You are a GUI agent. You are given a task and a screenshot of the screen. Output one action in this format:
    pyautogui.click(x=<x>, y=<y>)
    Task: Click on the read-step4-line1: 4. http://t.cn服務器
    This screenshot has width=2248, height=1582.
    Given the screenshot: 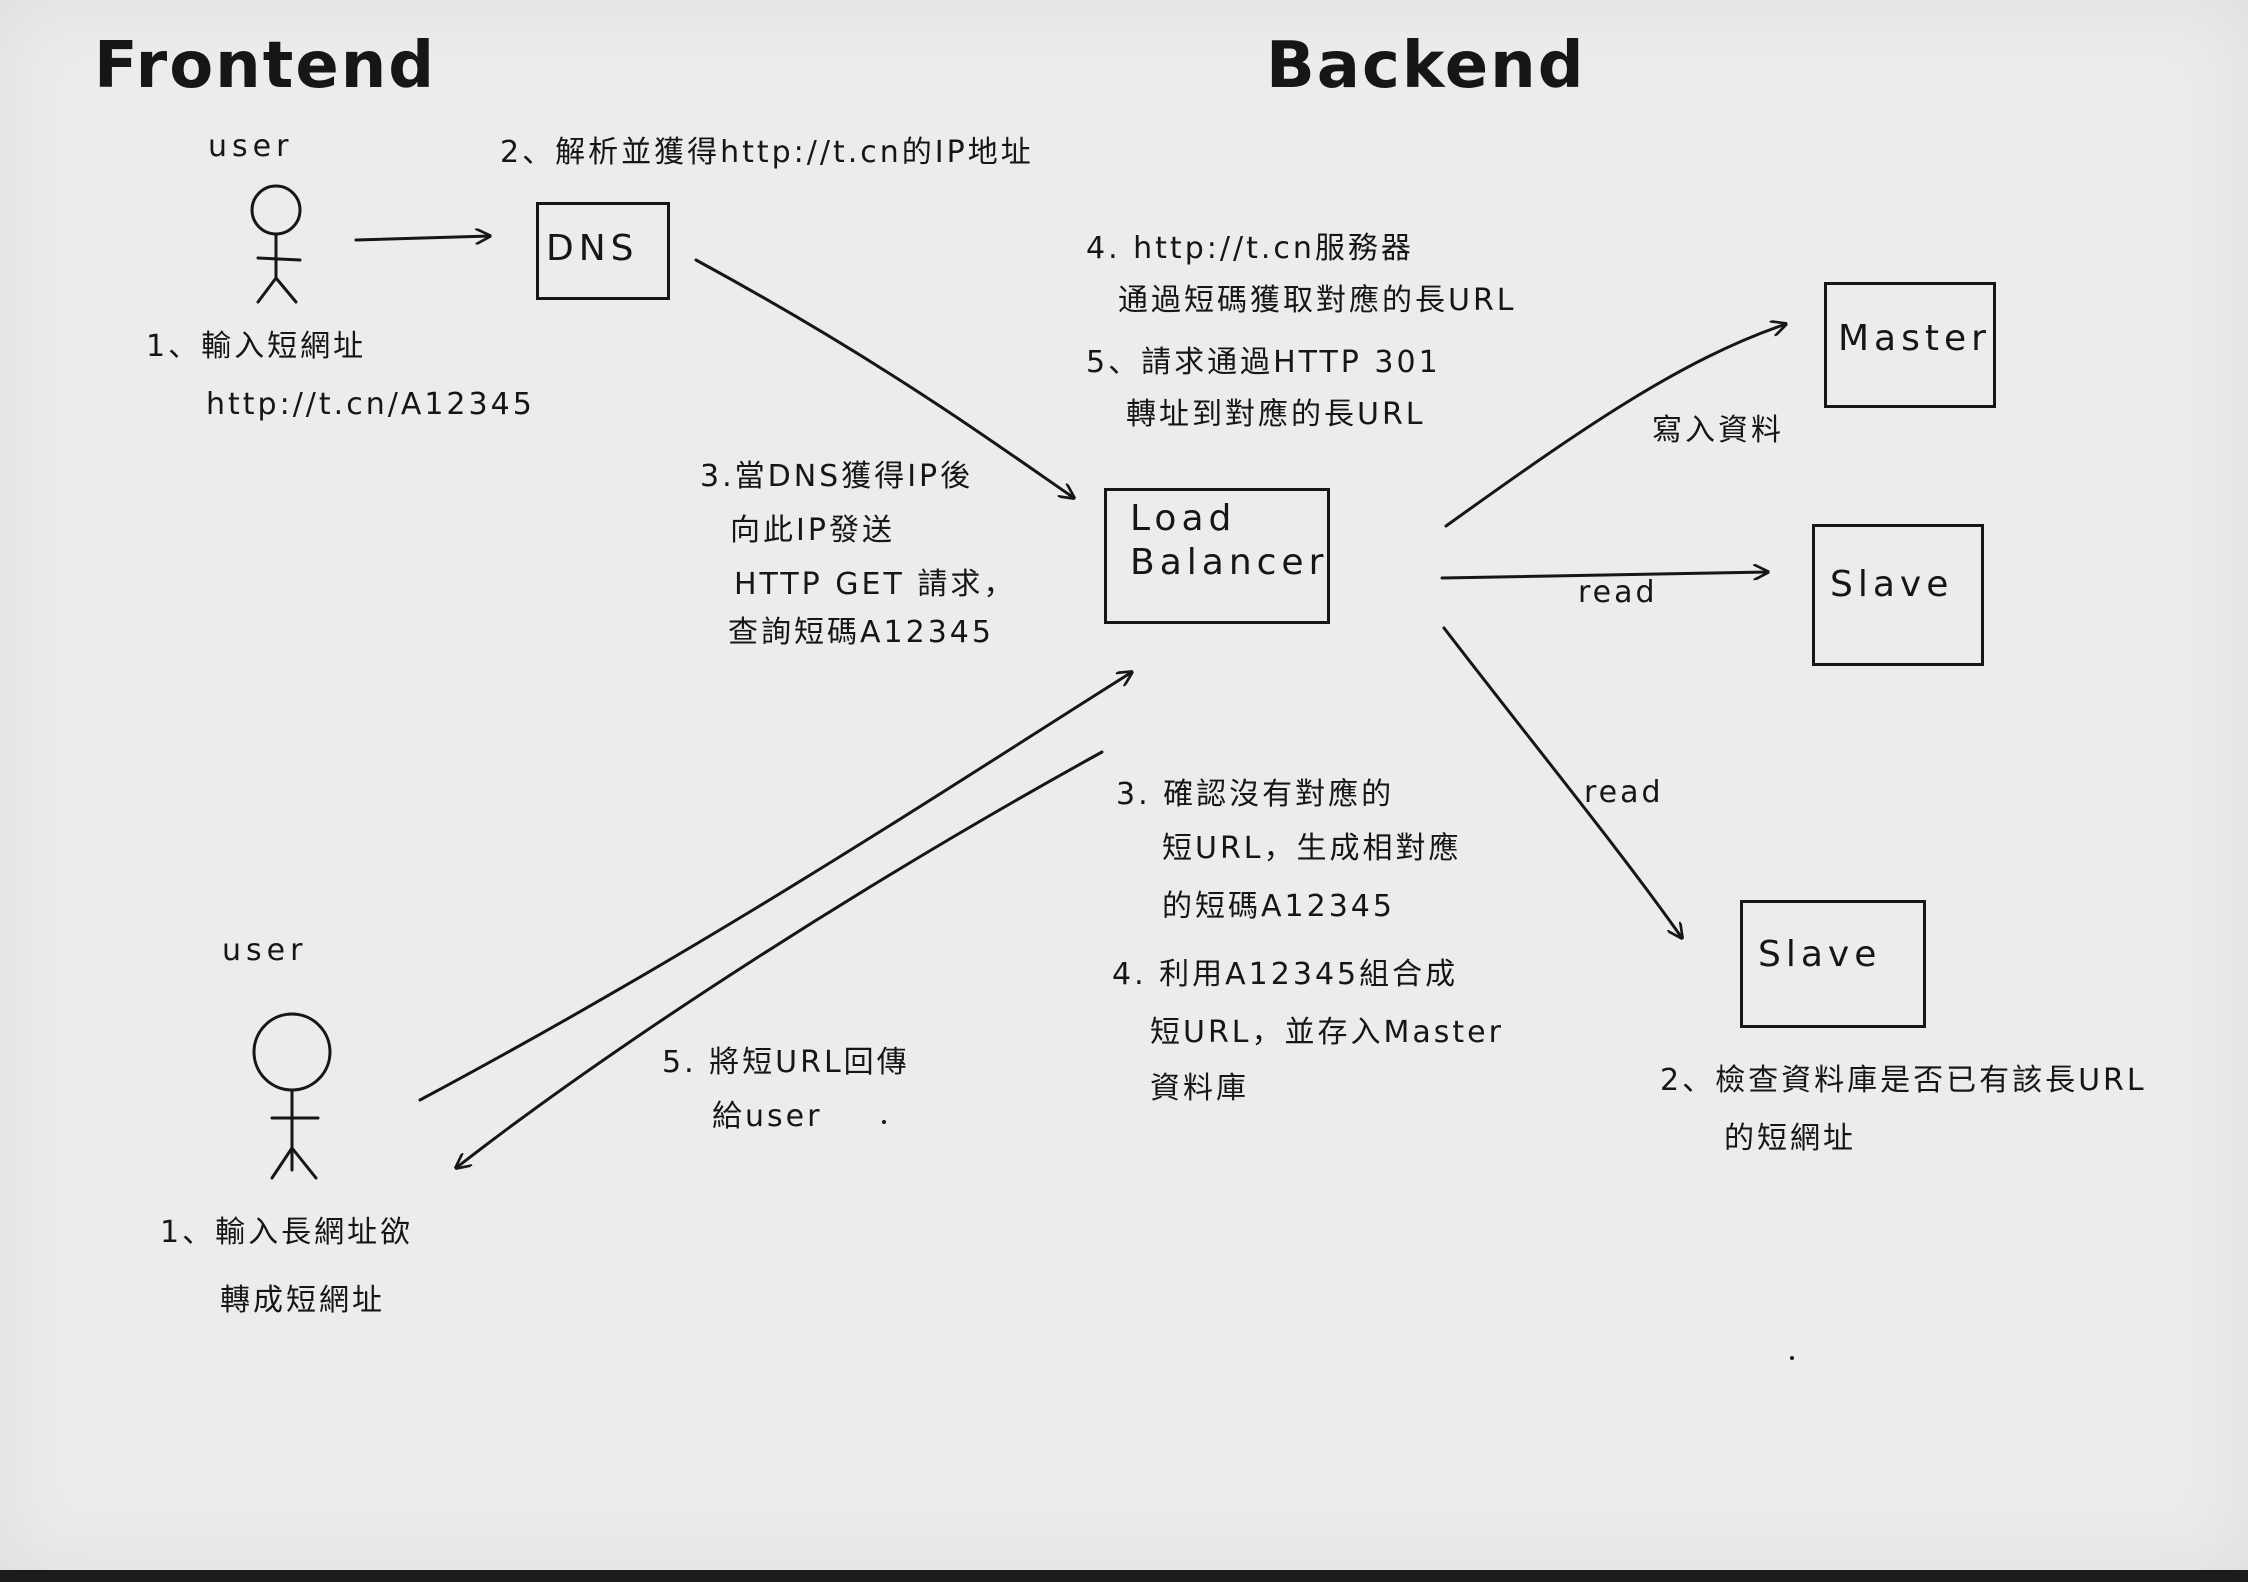 What is the action you would take?
    pyautogui.click(x=1250, y=248)
    